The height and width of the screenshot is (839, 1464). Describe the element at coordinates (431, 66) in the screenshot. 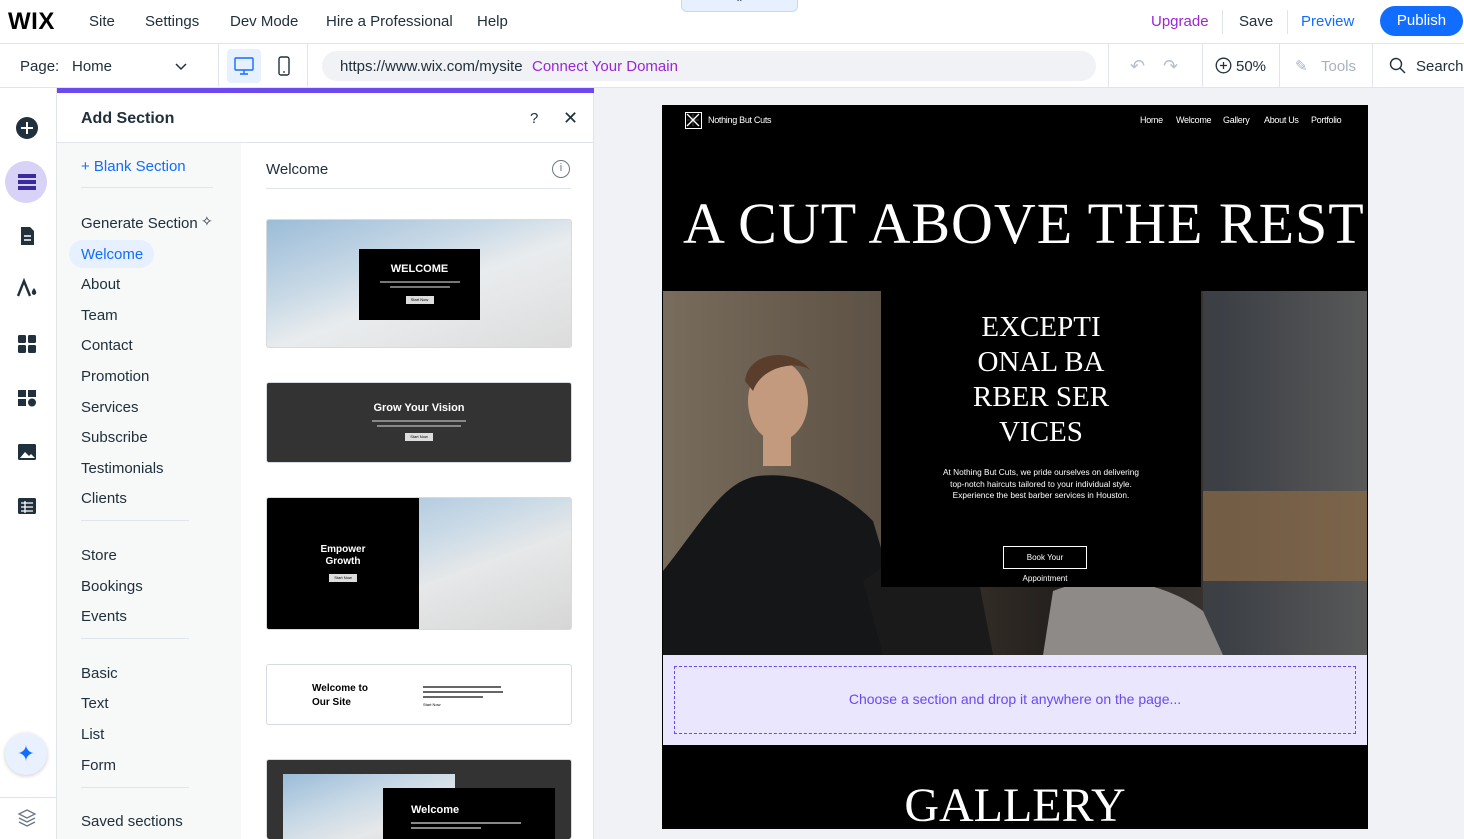

I see `site-url: https://www.wix.com/mysite` at that location.